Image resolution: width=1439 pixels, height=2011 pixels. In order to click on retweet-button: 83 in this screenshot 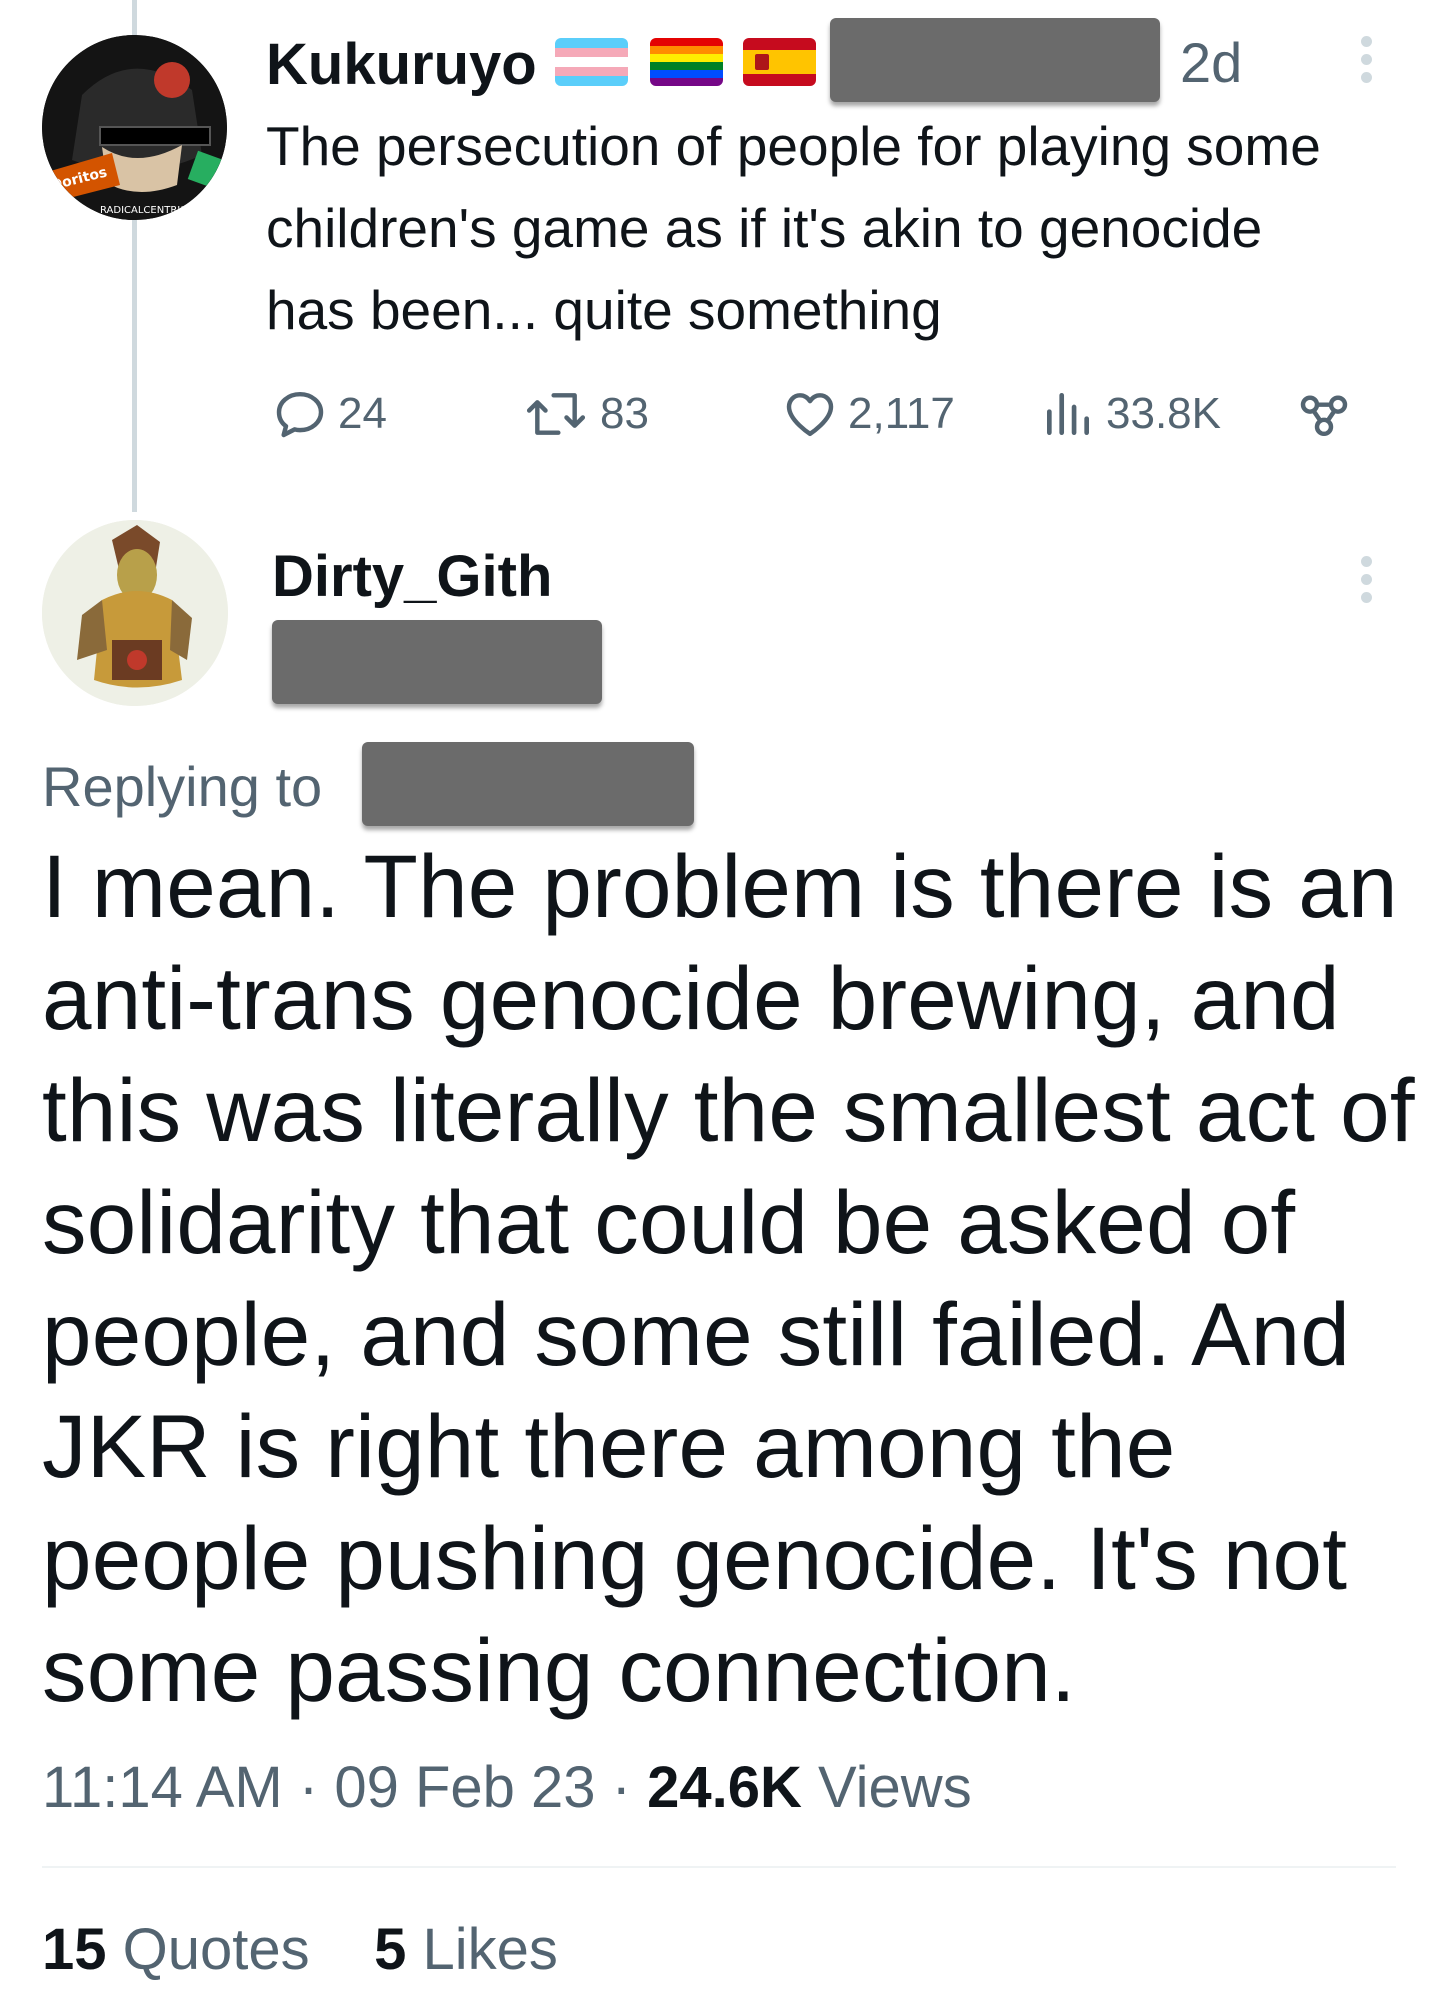, I will do `click(585, 414)`.